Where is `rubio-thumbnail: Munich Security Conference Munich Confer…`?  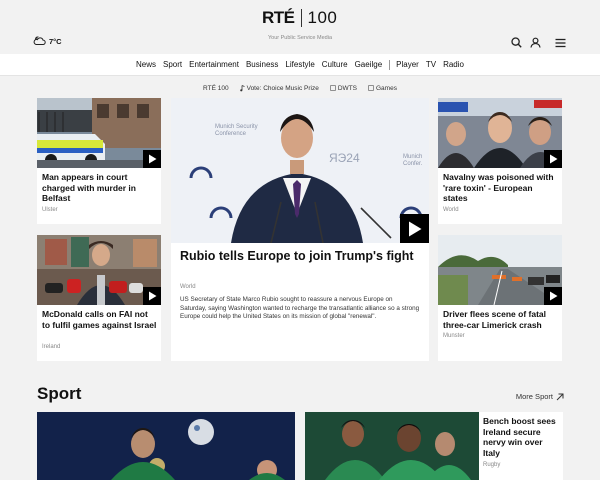
rubio-thumbnail: Munich Security Conference Munich Confer… is located at coordinates (300, 170).